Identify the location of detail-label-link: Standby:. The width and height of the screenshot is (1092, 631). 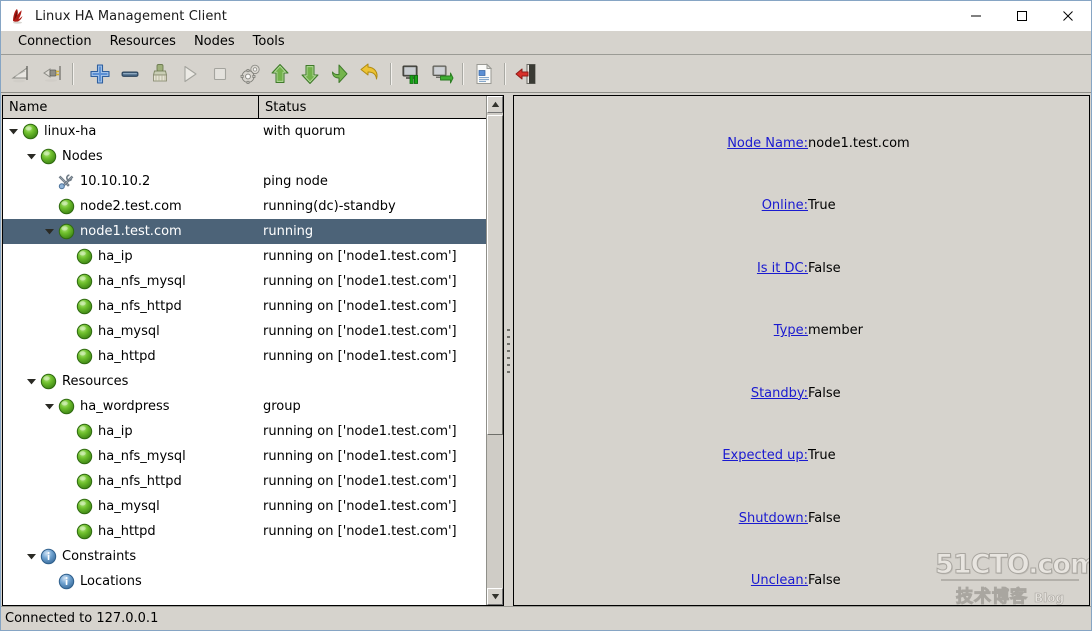
(779, 393).